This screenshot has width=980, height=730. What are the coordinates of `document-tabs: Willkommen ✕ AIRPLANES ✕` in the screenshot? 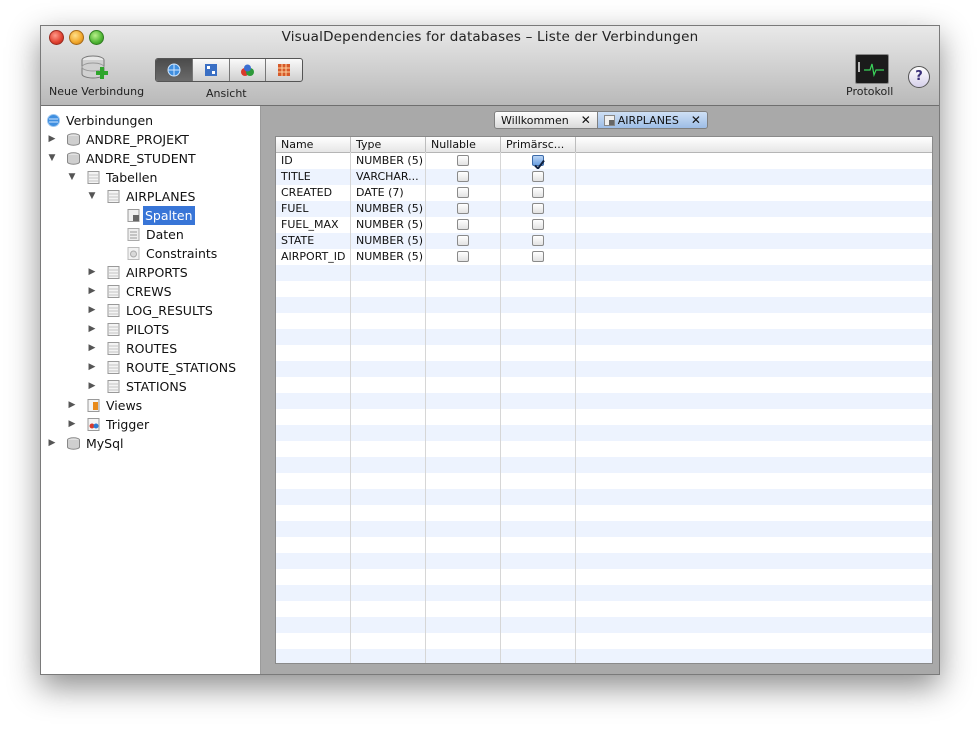 It's located at (601, 120).